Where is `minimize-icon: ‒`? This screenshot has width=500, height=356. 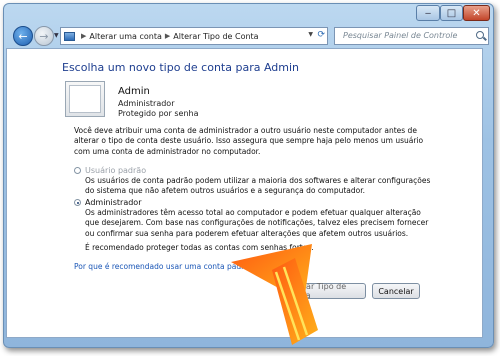 minimize-icon: ‒ is located at coordinates (428, 13).